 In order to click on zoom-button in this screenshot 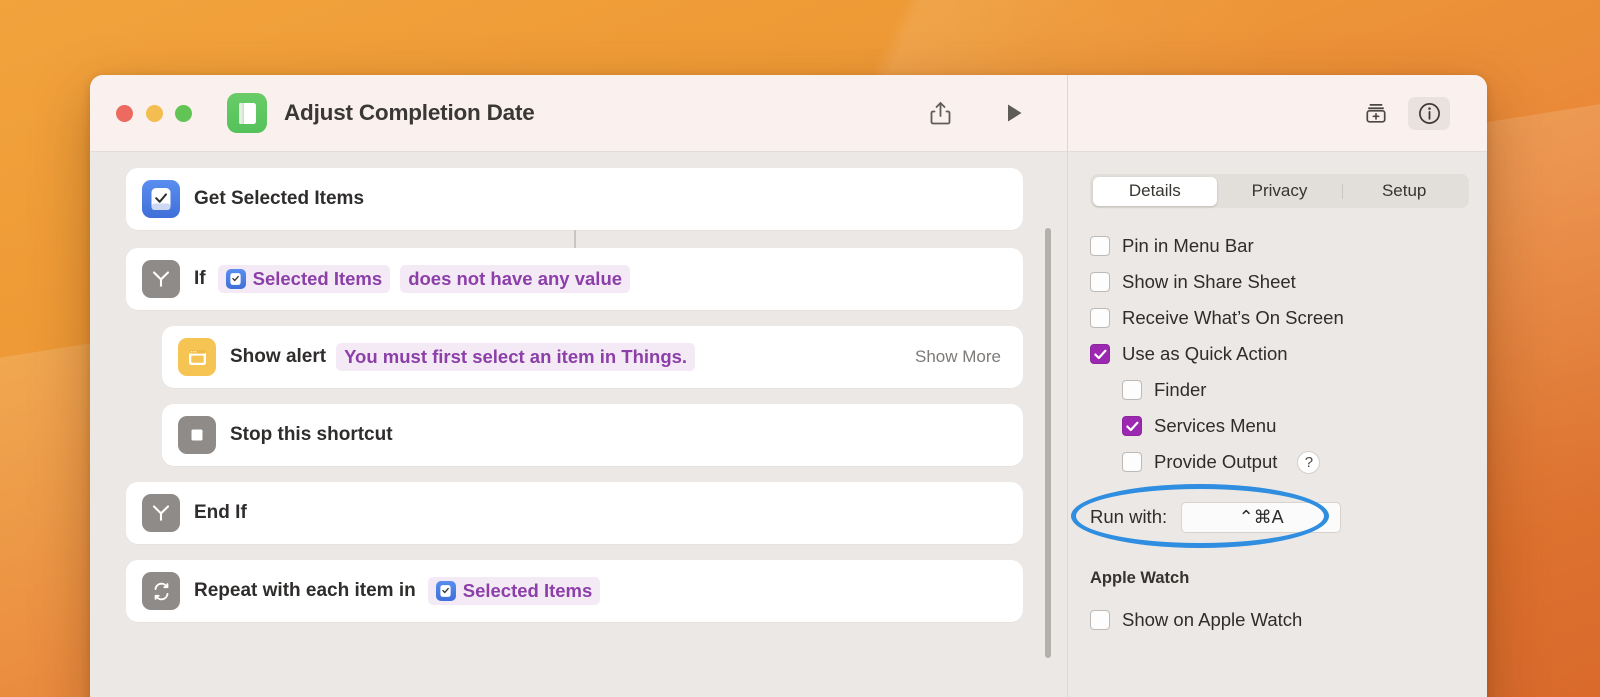, I will do `click(183, 113)`.